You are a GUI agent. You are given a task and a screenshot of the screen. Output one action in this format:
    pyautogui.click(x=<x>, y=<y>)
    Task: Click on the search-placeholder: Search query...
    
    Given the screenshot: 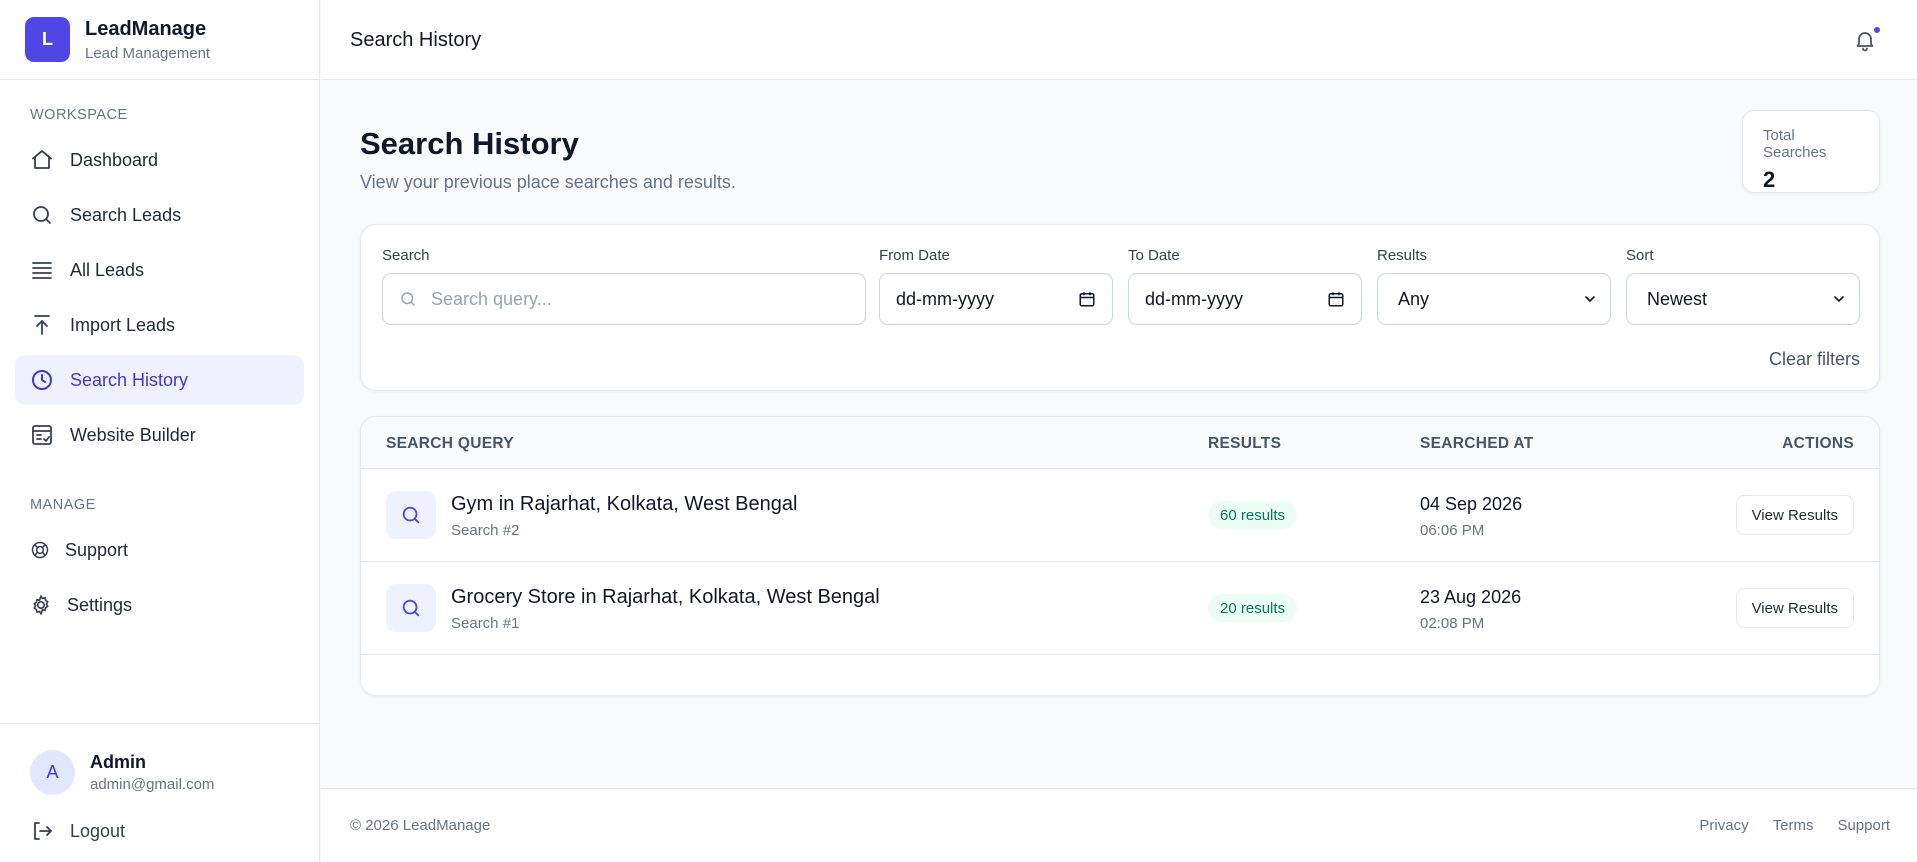 What is the action you would take?
    pyautogui.click(x=491, y=298)
    